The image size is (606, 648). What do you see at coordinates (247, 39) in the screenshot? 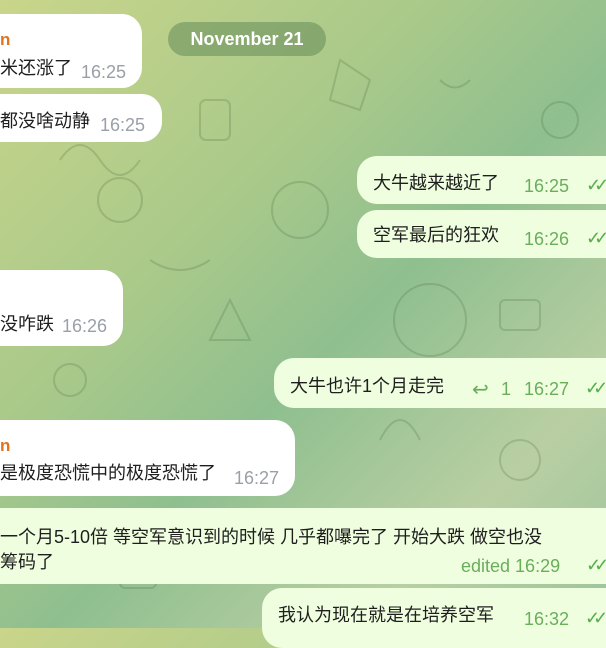
I see `date-separator: November 21` at bounding box center [247, 39].